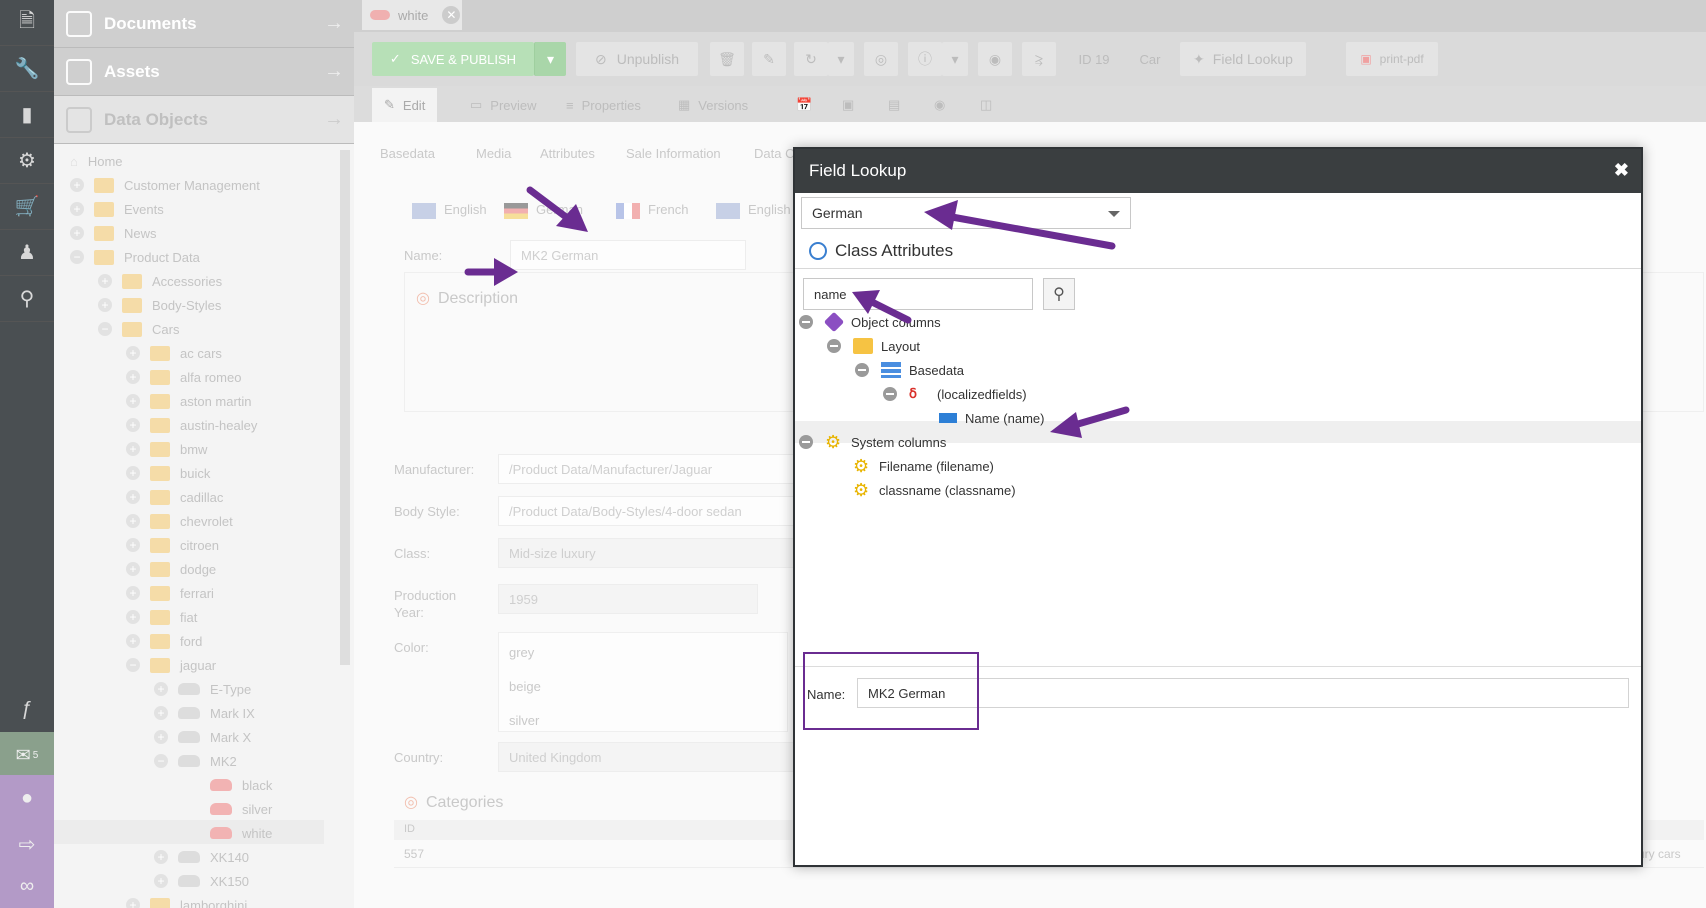 This screenshot has height=908, width=1706. What do you see at coordinates (202, 737) in the screenshot?
I see `tree-node: + Mark X` at bounding box center [202, 737].